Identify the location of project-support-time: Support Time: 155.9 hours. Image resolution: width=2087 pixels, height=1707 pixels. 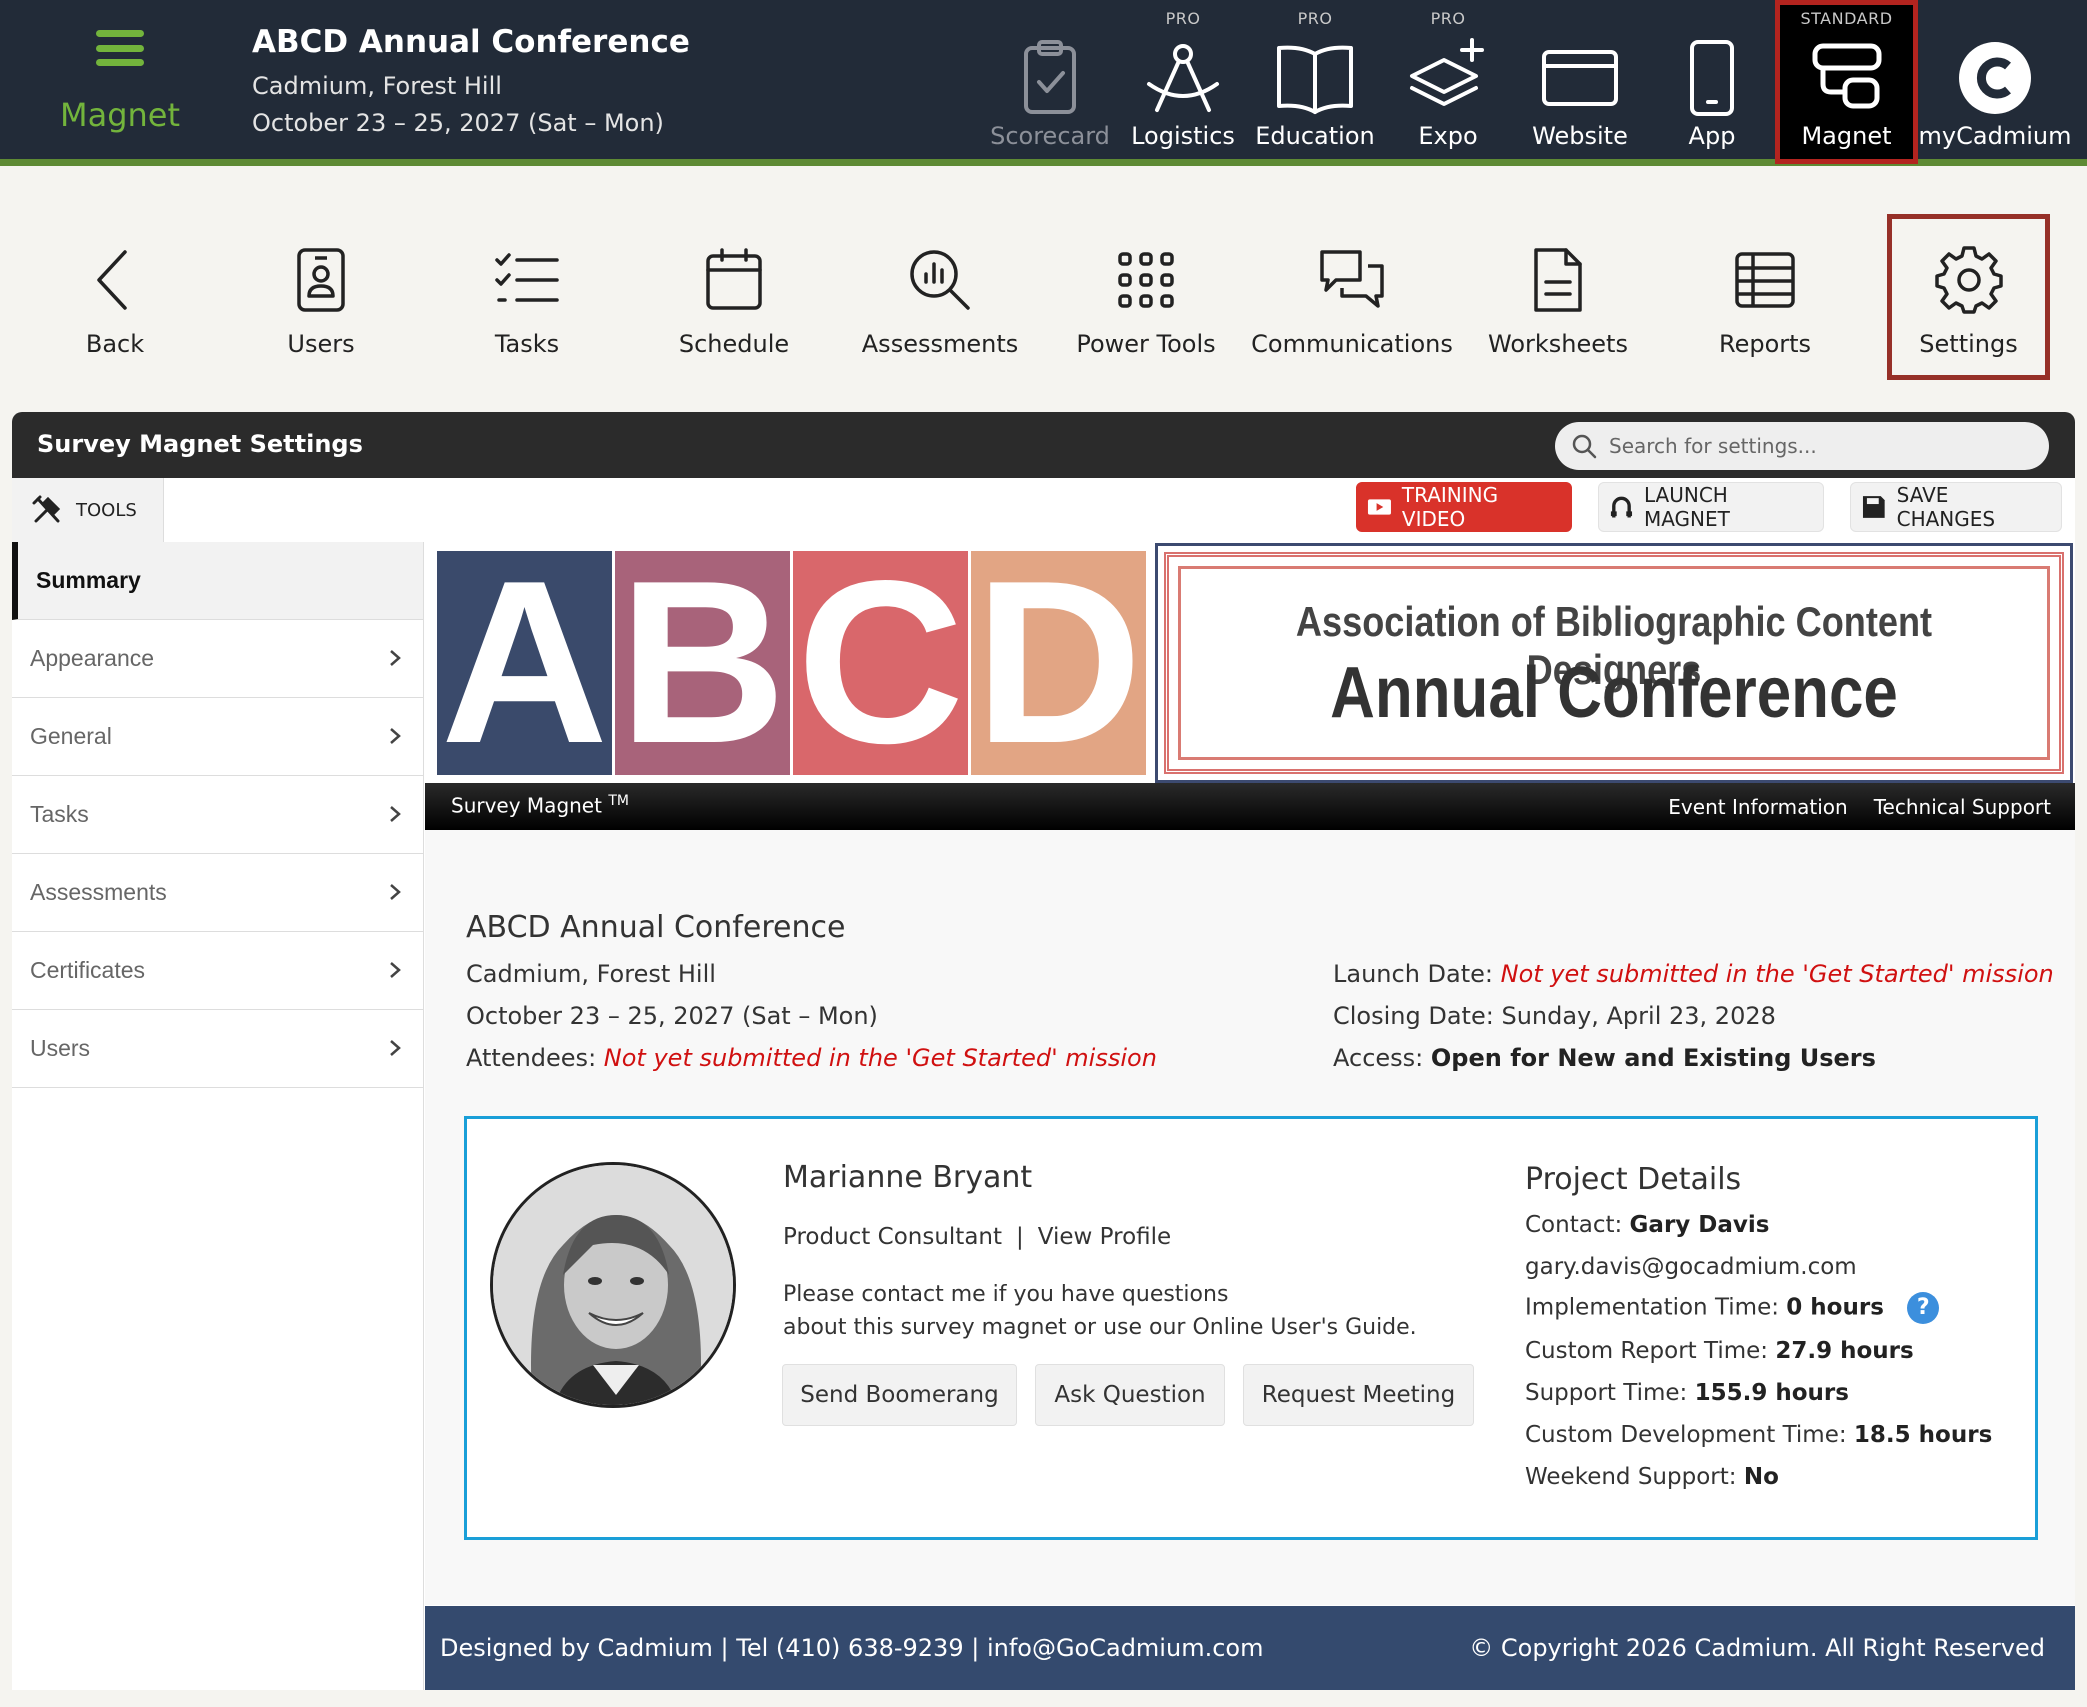
(1687, 1393).